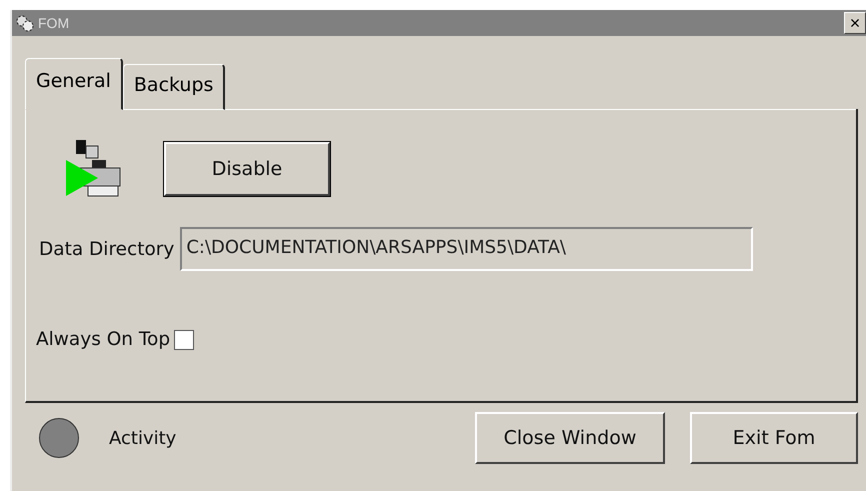 The height and width of the screenshot is (491, 866). Describe the element at coordinates (855, 23) in the screenshot. I see `close-button: ×` at that location.